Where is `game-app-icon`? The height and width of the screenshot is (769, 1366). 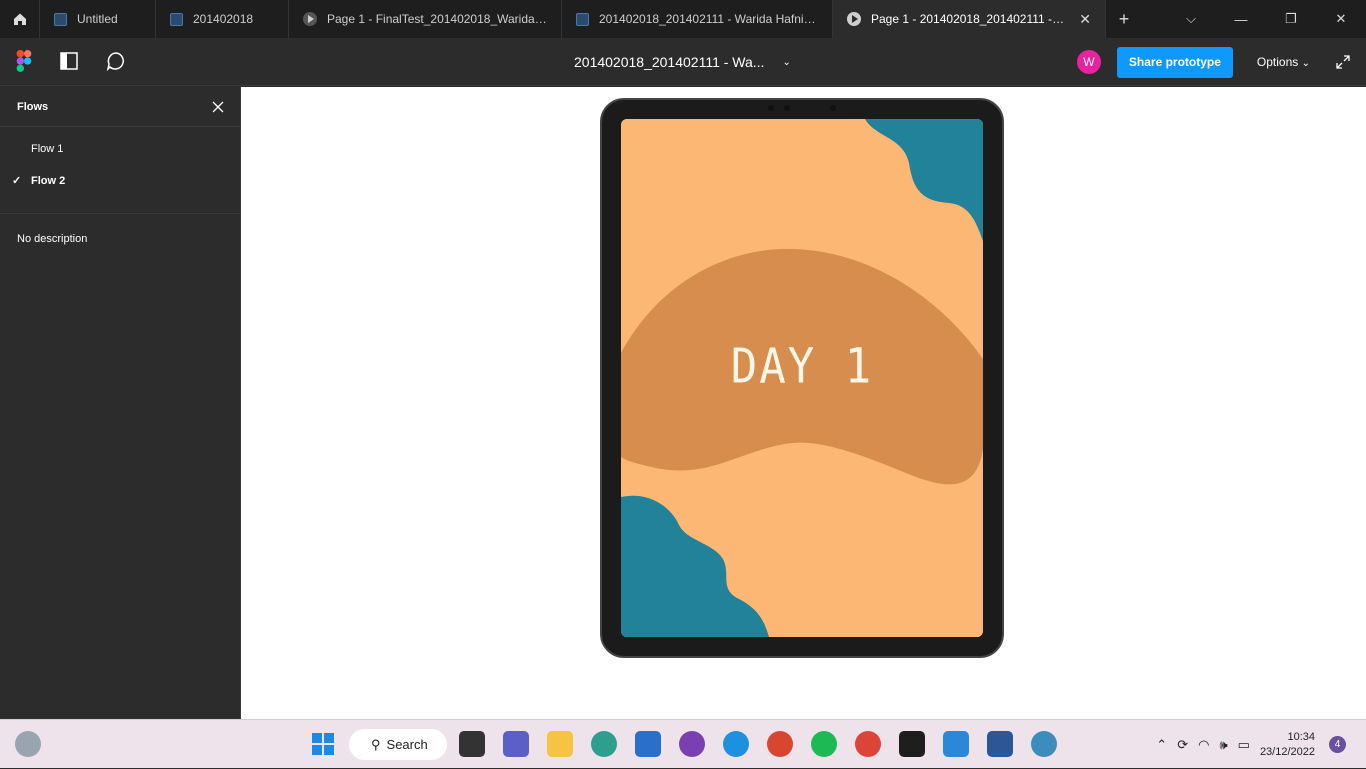 game-app-icon is located at coordinates (780, 744).